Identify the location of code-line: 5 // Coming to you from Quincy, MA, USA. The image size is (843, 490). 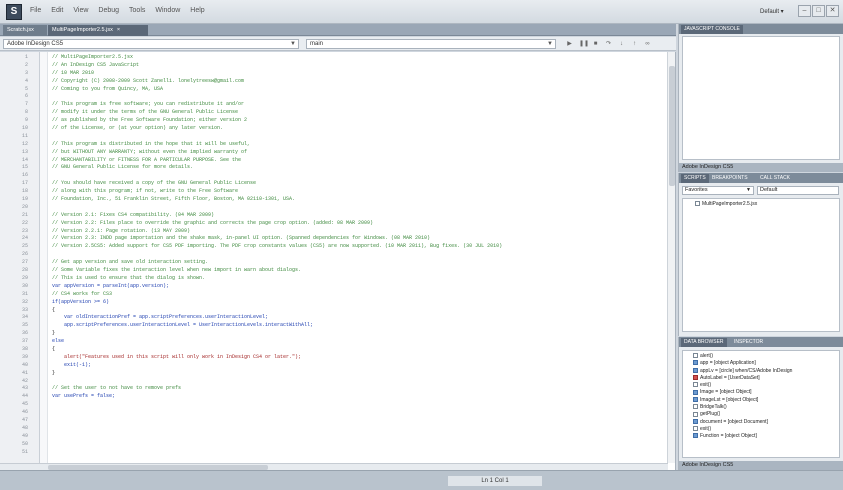
(334, 90).